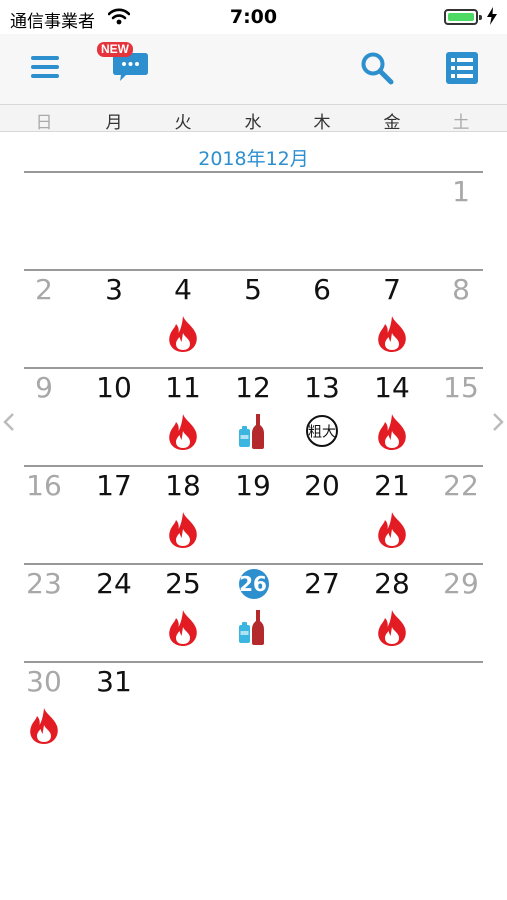  What do you see at coordinates (183, 123) in the screenshot?
I see `weekday-tue: 火` at bounding box center [183, 123].